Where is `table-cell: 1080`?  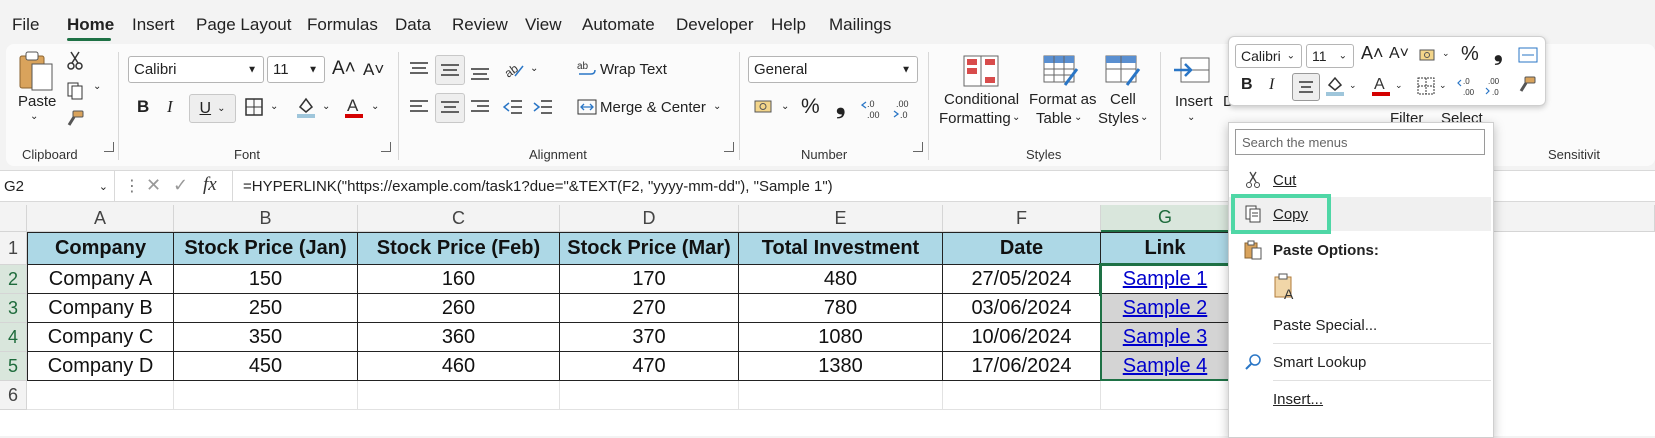 table-cell: 1080 is located at coordinates (841, 337).